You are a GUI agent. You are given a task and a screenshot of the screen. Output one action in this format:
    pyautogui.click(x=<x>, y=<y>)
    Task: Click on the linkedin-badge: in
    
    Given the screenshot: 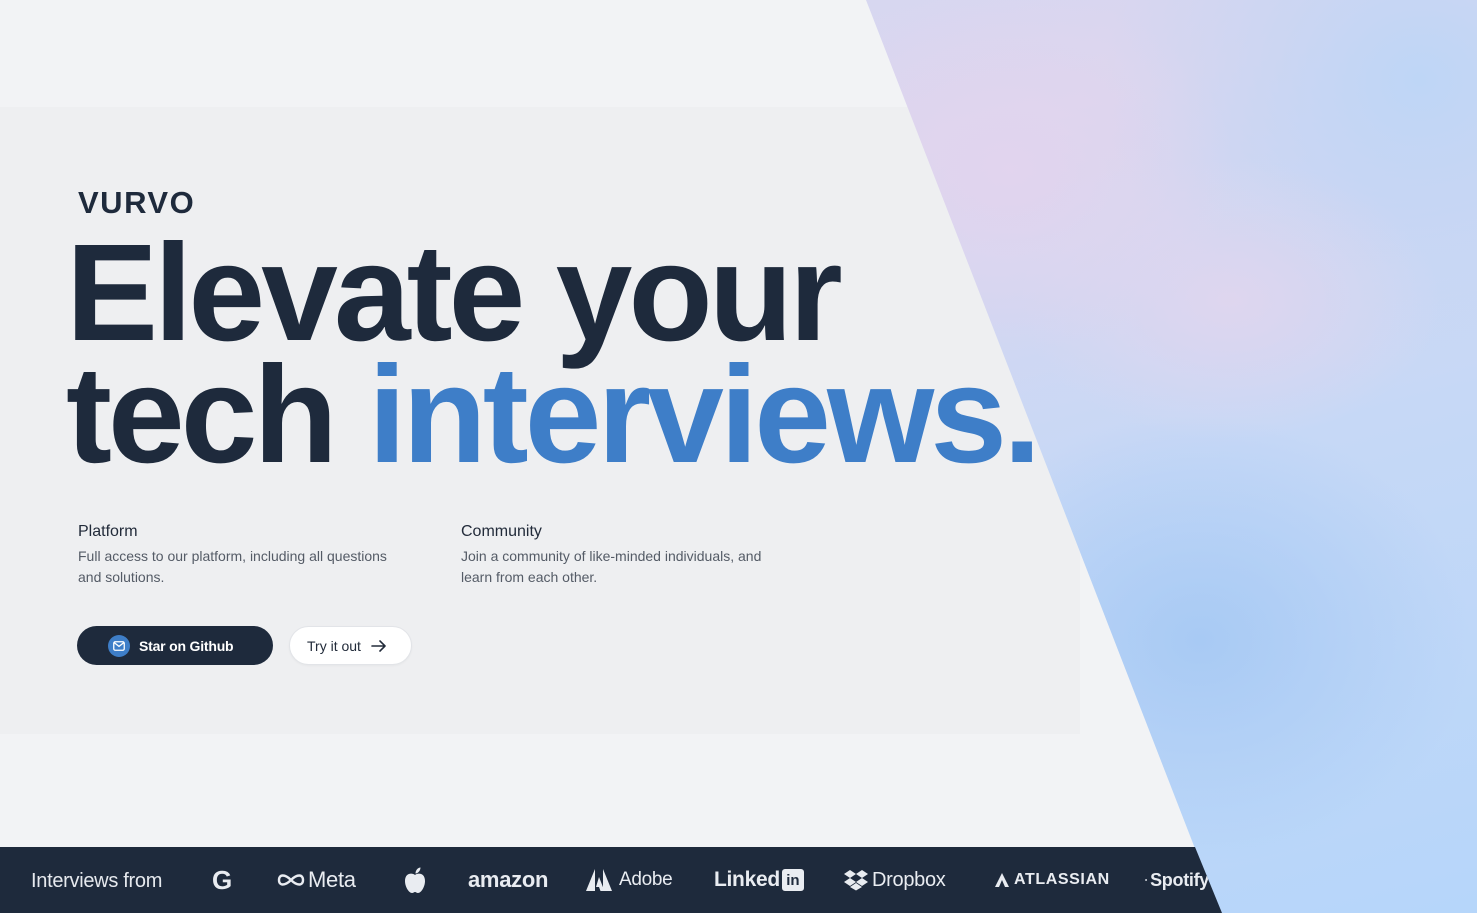 What is the action you would take?
    pyautogui.click(x=792, y=880)
    